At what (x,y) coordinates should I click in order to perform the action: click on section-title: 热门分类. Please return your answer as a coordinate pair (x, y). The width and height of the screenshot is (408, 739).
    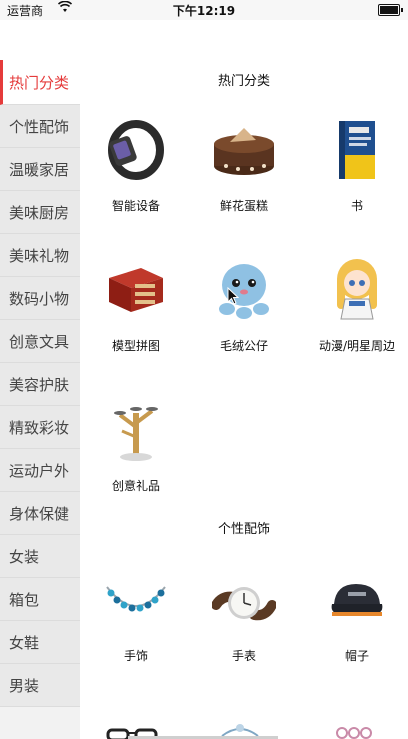
    Looking at the image, I should click on (243, 81).